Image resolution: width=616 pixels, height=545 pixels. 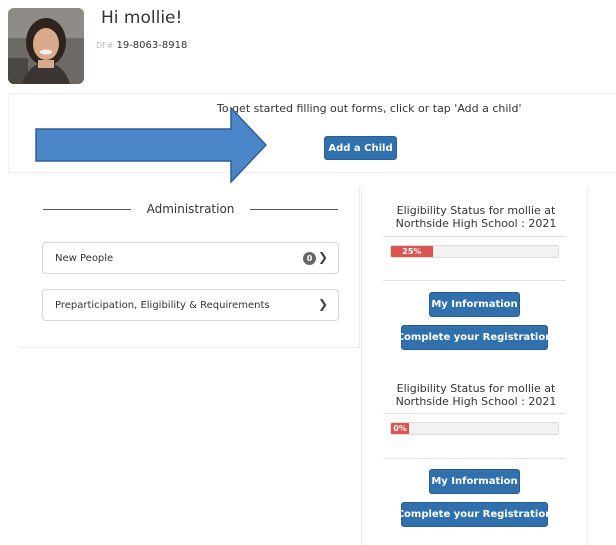 What do you see at coordinates (400, 428) in the screenshot?
I see `progress-fill: 0%` at bounding box center [400, 428].